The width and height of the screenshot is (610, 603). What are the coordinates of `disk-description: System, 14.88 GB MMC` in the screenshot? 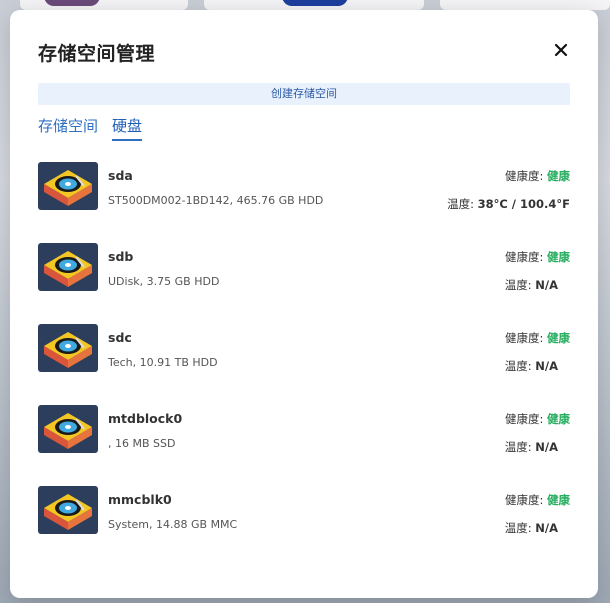 It's located at (173, 524).